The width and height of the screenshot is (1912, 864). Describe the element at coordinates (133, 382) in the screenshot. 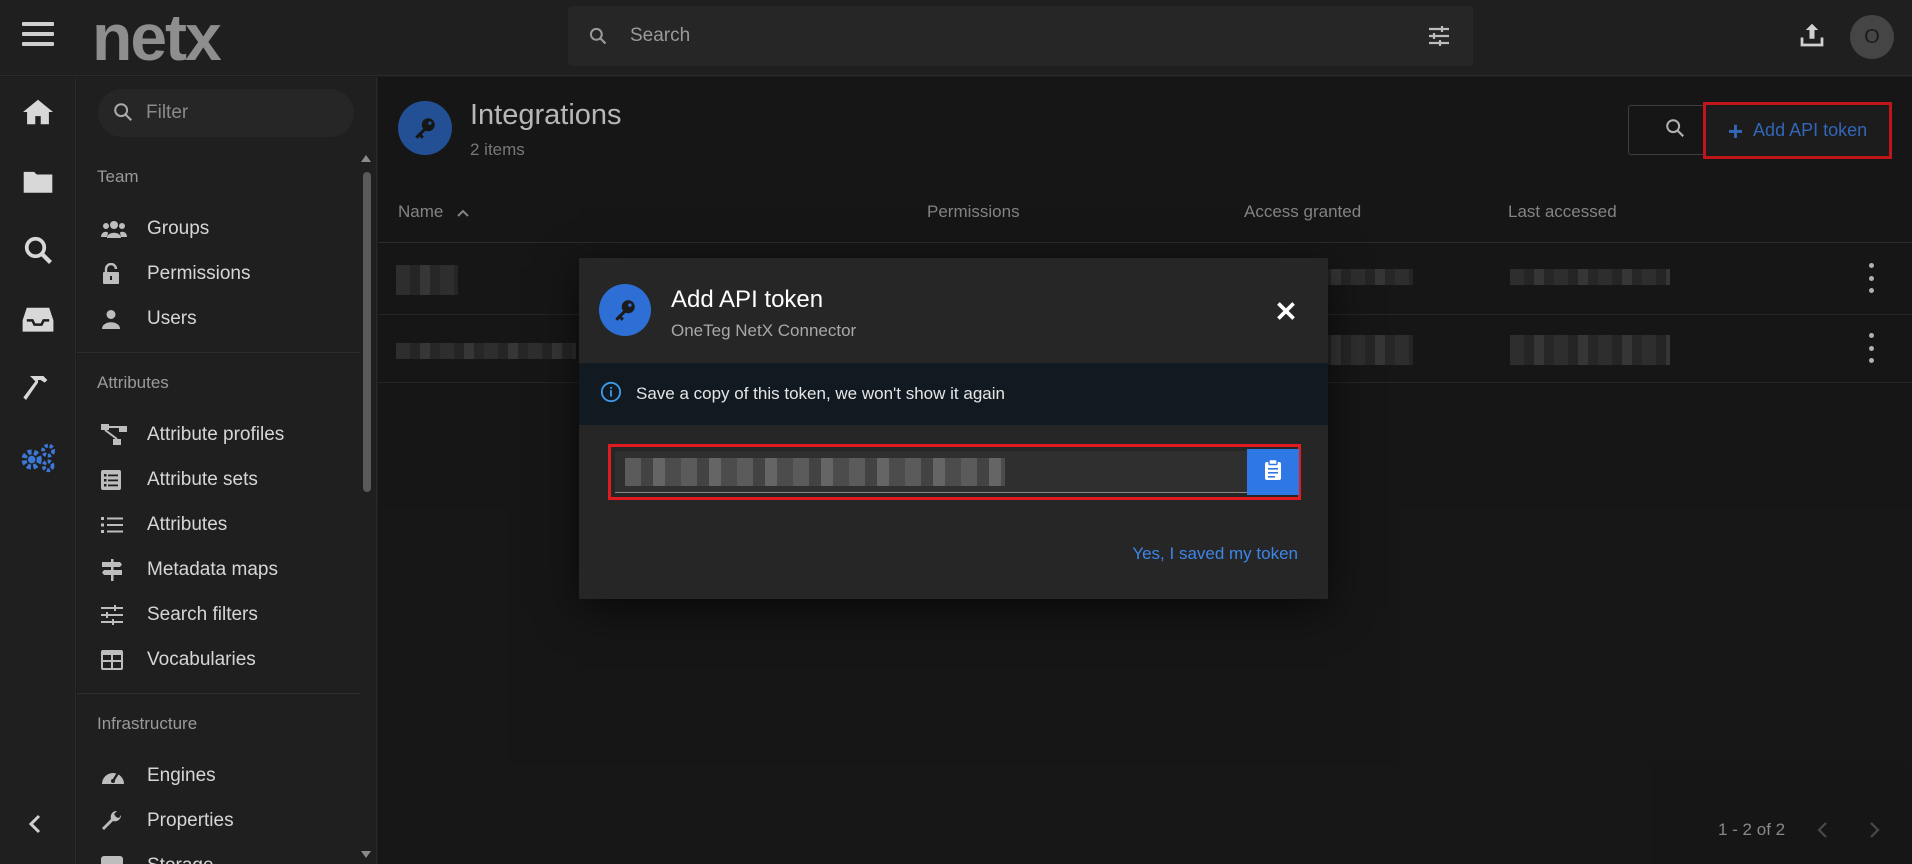

I see `section-title-attributes: Attributes` at that location.